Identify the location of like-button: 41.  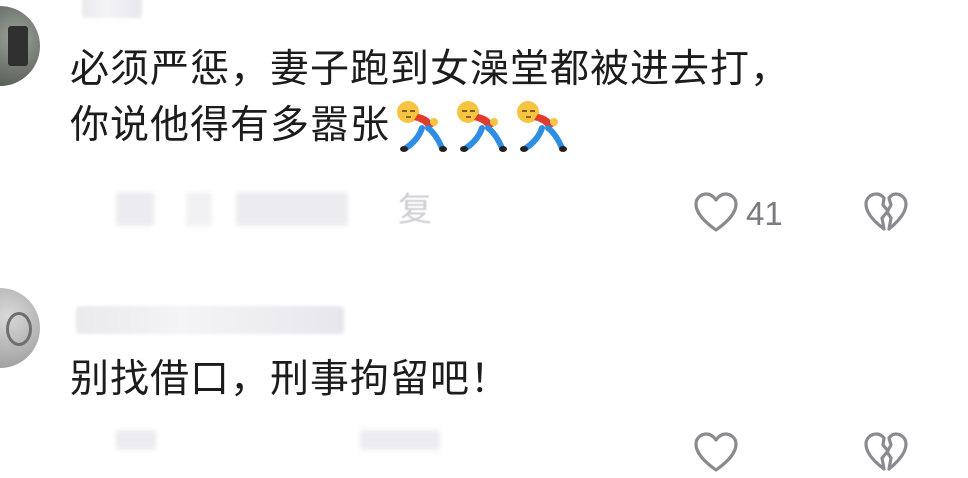
(737, 214).